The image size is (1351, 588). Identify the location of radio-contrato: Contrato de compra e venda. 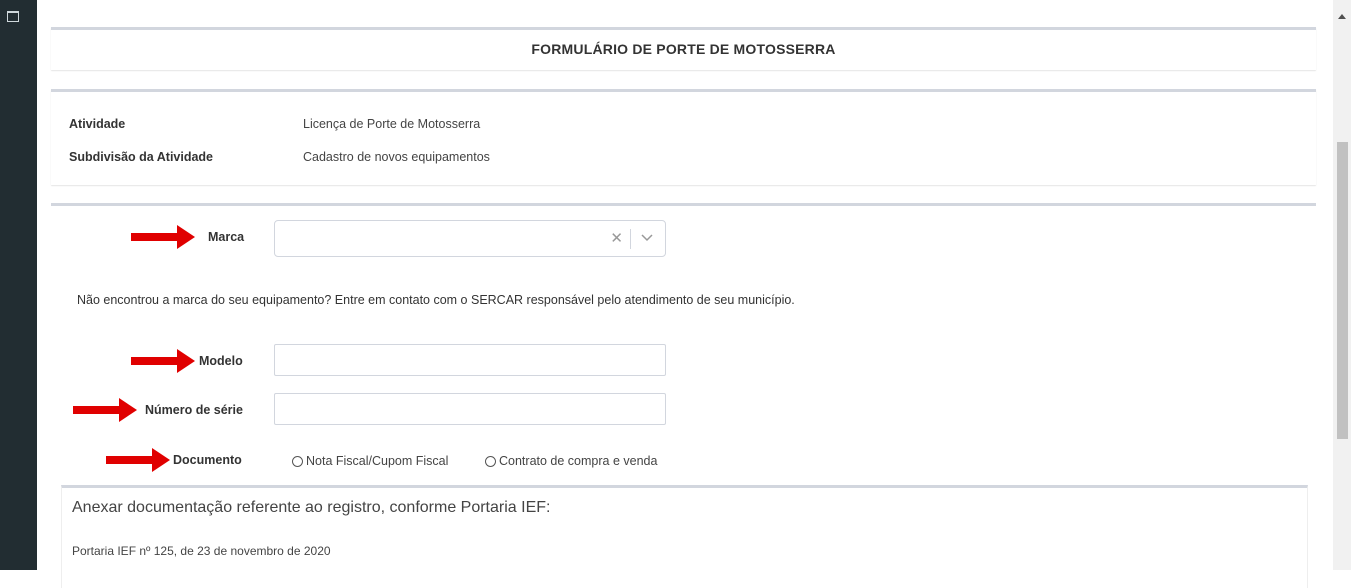
(571, 461).